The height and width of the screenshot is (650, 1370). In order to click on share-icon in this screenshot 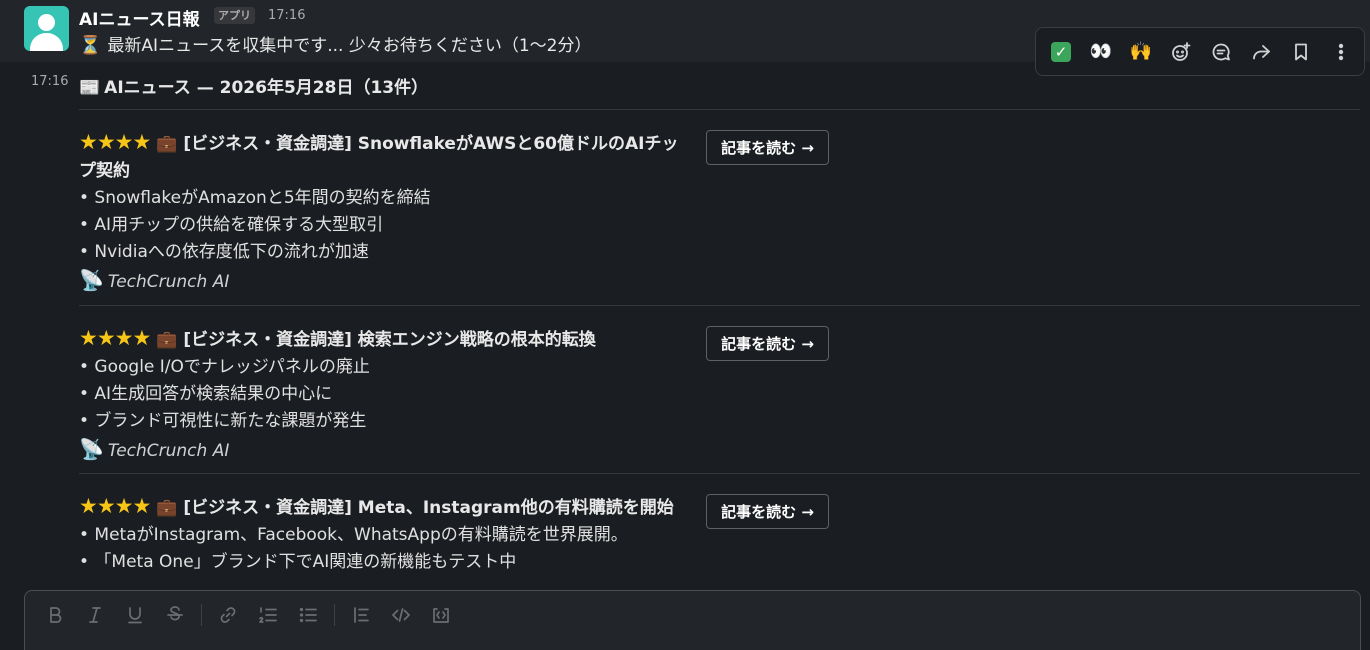, I will do `click(1261, 51)`.